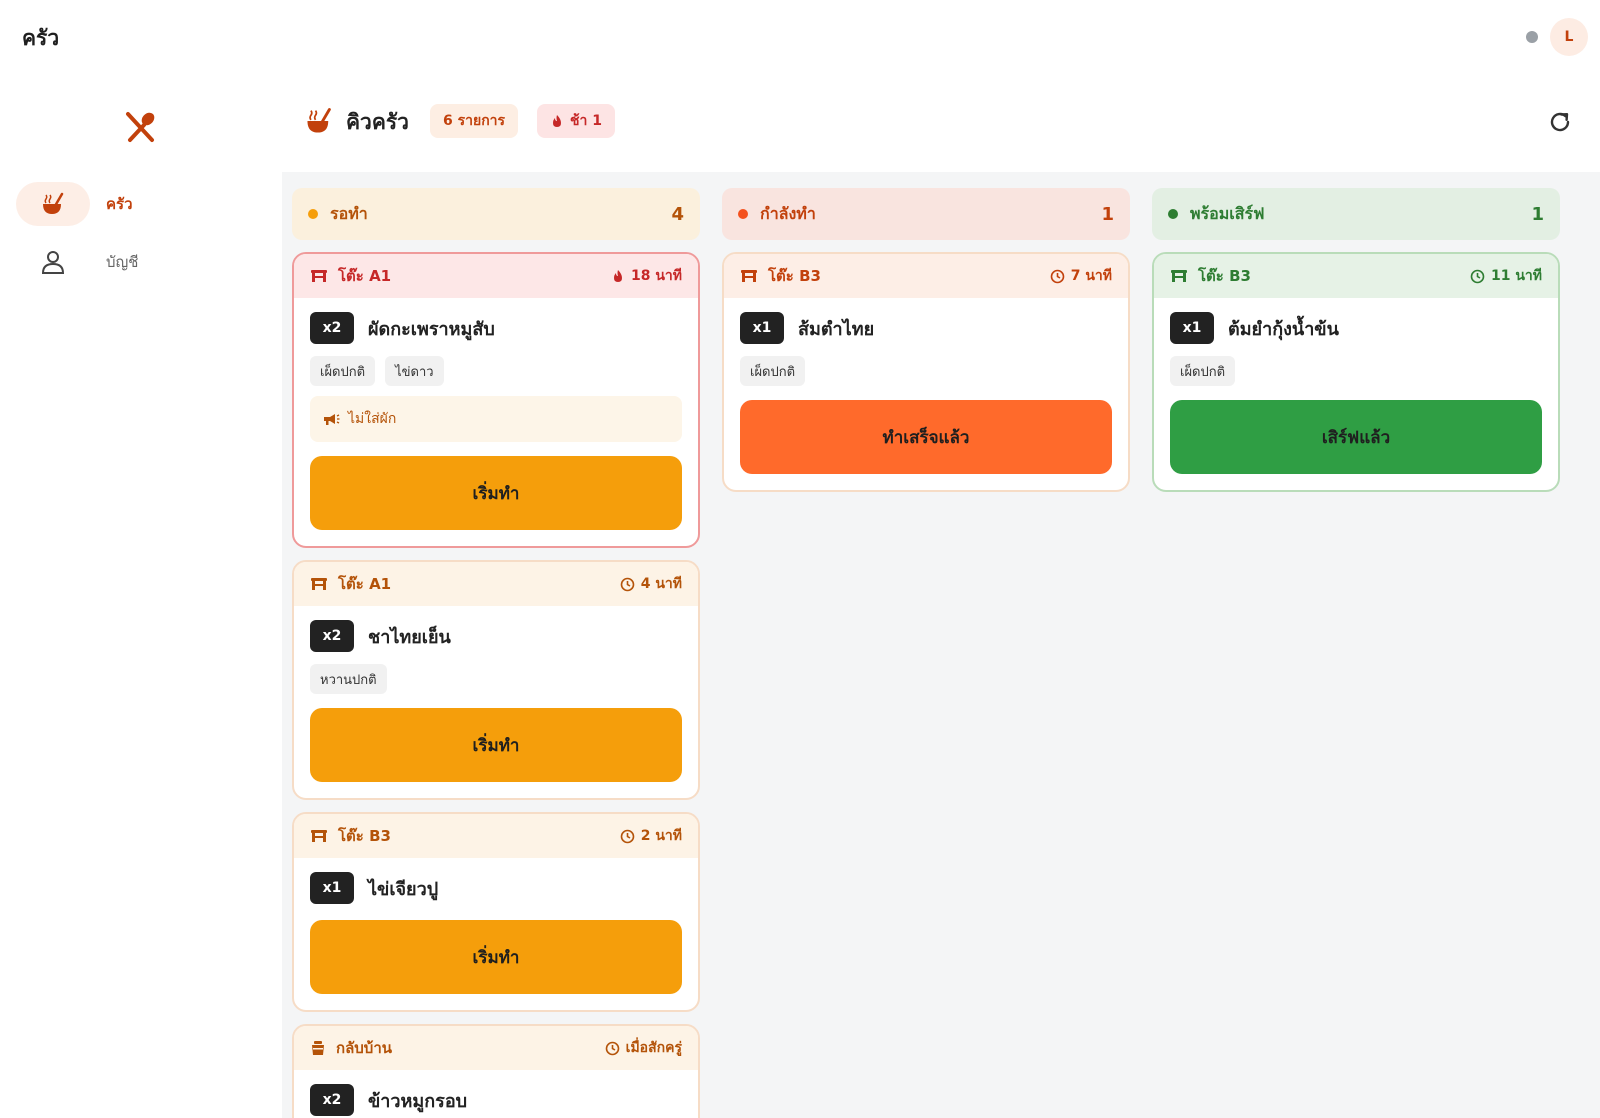 The width and height of the screenshot is (1600, 1118). Describe the element at coordinates (141, 204) in the screenshot. I see `sidebar-item-kitchen: ครัว` at that location.